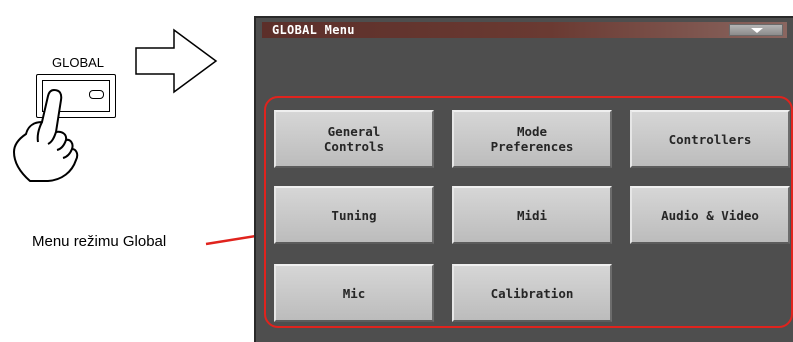 This screenshot has height=342, width=793. I want to click on led-indicator-icon, so click(96, 94).